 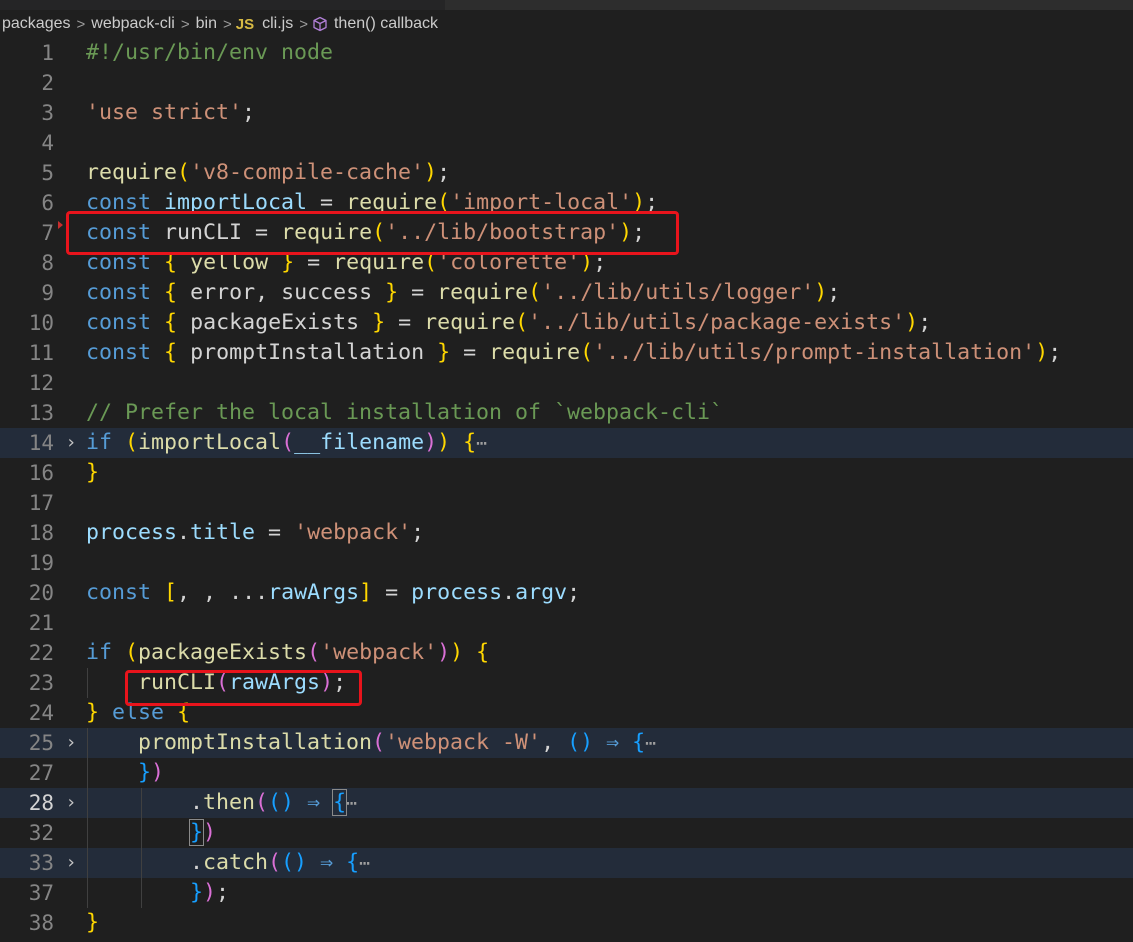 What do you see at coordinates (36, 24) in the screenshot?
I see `breadcrumb-item-packages: packages` at bounding box center [36, 24].